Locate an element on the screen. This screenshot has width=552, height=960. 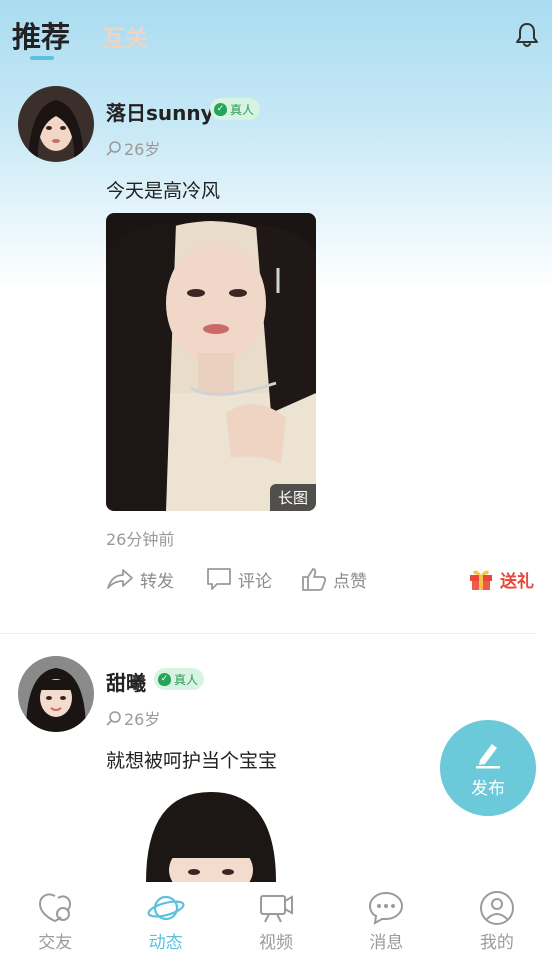
bell-icon is located at coordinates (527, 35).